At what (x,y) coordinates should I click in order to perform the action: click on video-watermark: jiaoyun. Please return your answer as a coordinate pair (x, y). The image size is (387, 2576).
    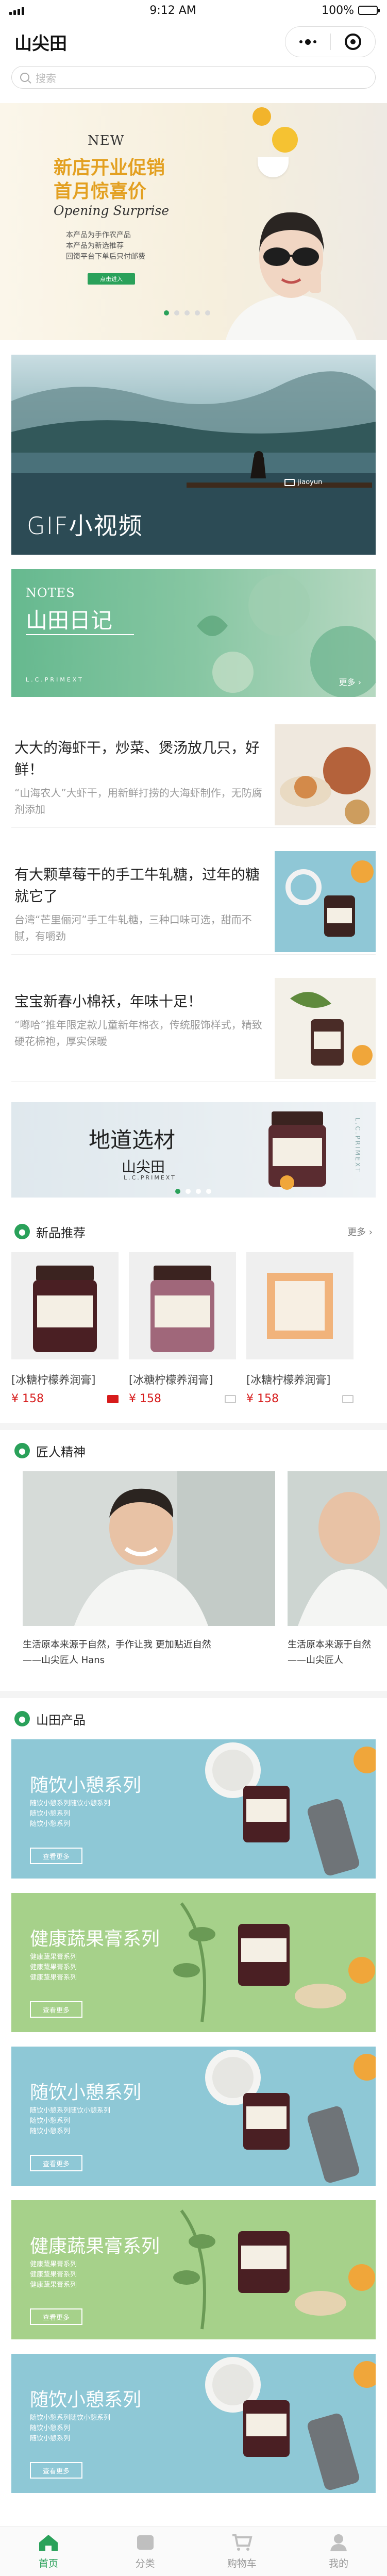
    Looking at the image, I should click on (303, 482).